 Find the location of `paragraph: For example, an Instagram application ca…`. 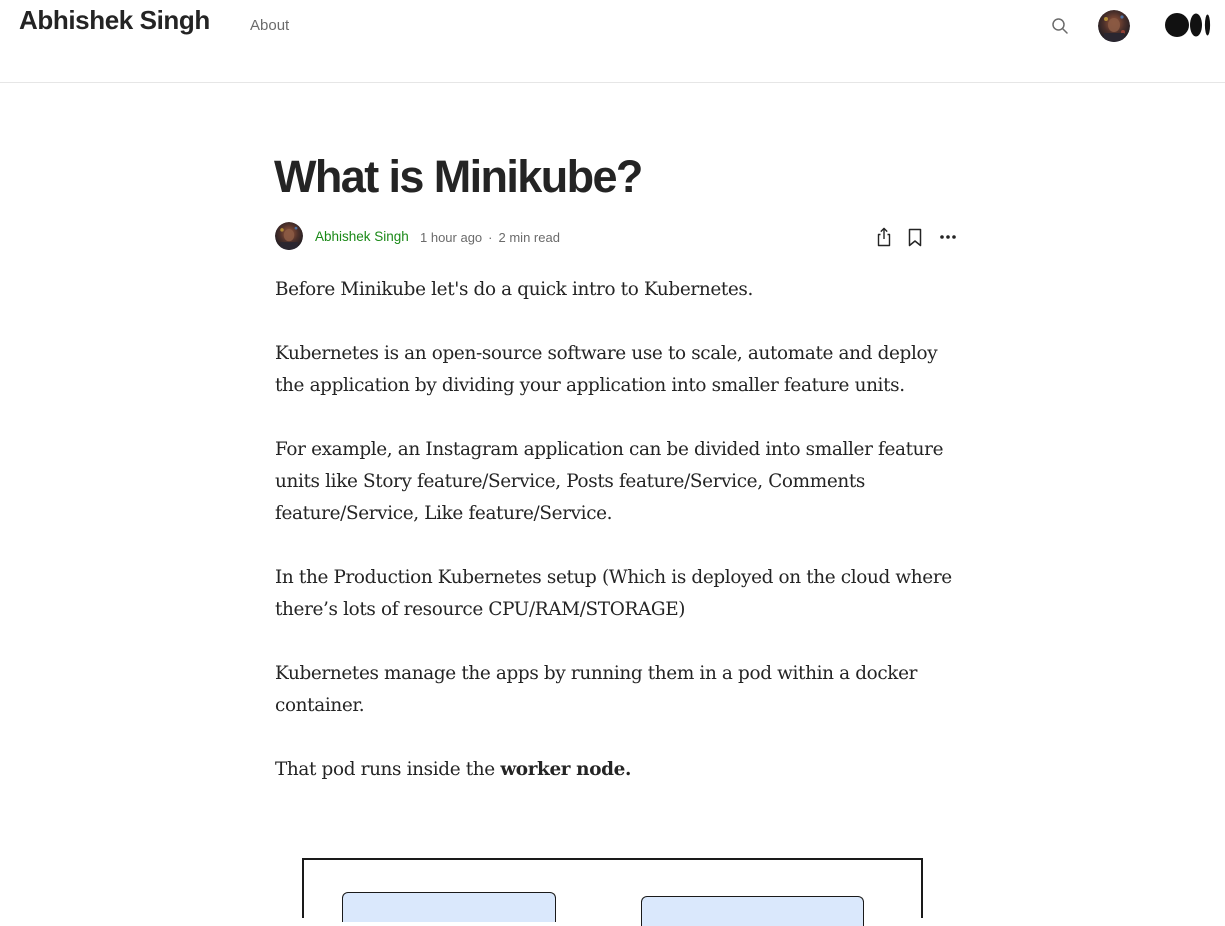

paragraph: For example, an Instagram application ca… is located at coordinates (609, 481).